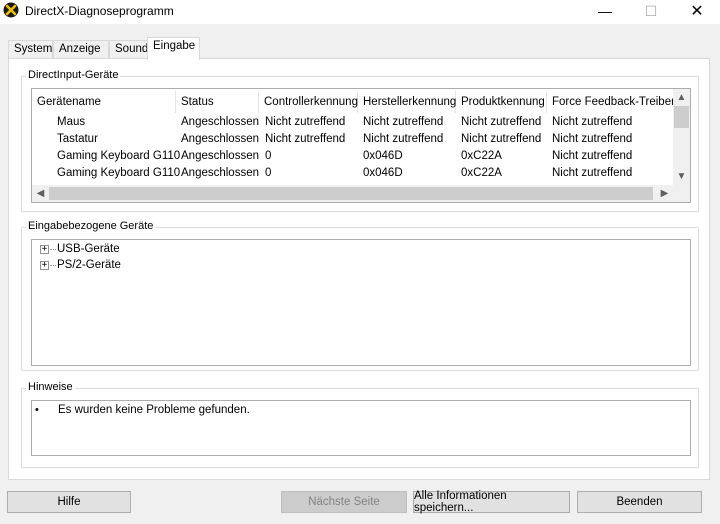  What do you see at coordinates (217, 102) in the screenshot?
I see `column-header-status: Status` at bounding box center [217, 102].